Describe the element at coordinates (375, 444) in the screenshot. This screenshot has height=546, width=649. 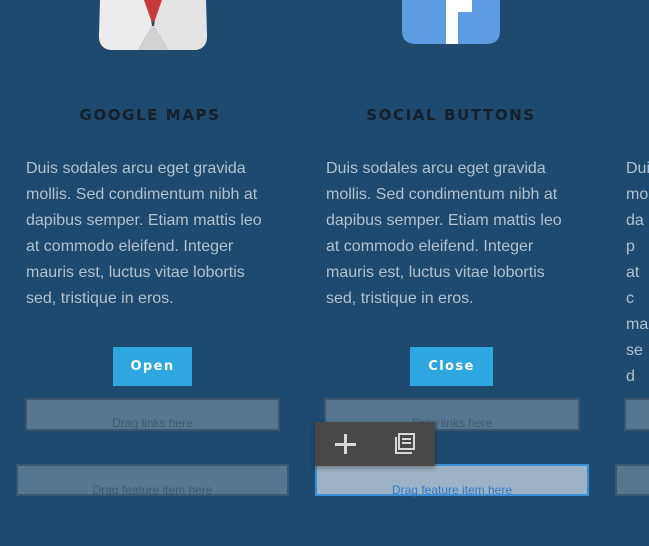
I see `element-toolbar` at that location.